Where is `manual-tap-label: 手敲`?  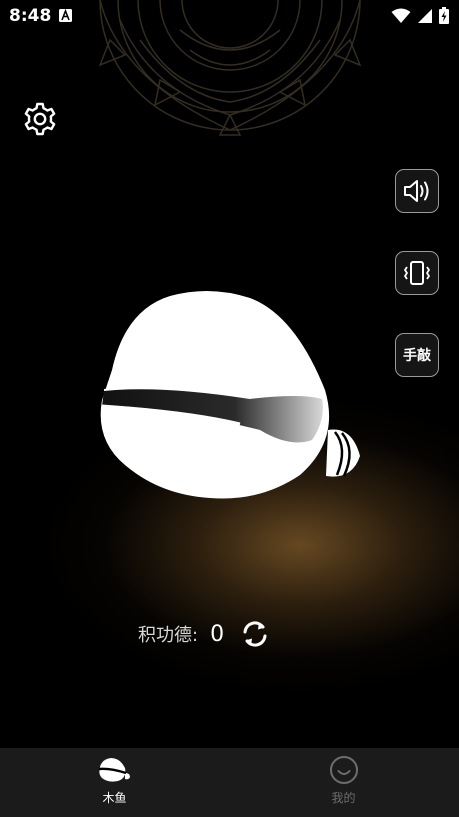
manual-tap-label: 手敲 is located at coordinates (417, 356).